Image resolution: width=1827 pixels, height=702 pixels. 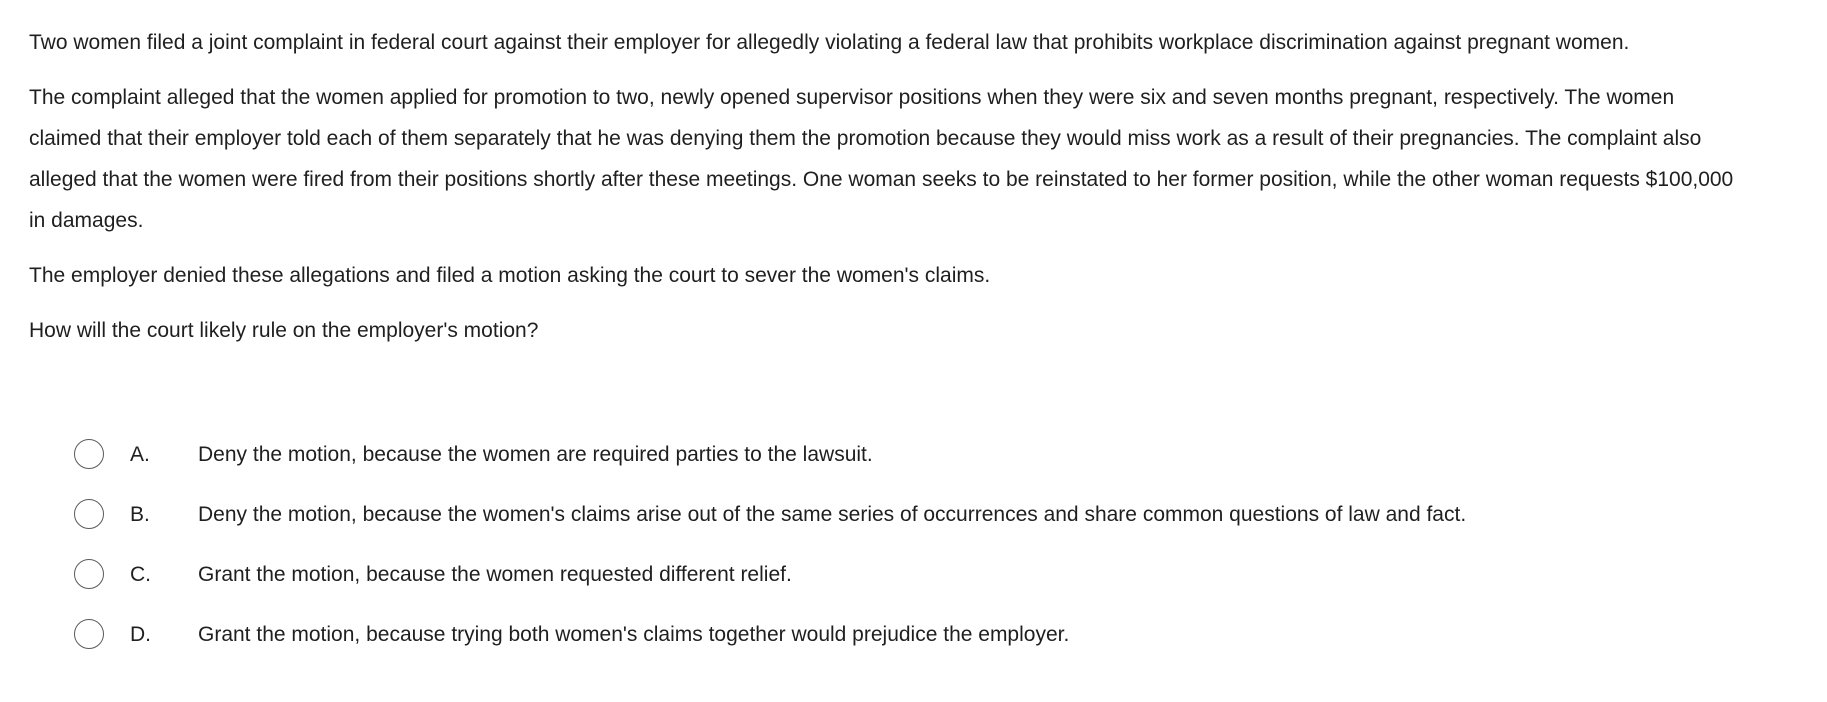 What do you see at coordinates (140, 514) in the screenshot?
I see `choice-letter-b: B.` at bounding box center [140, 514].